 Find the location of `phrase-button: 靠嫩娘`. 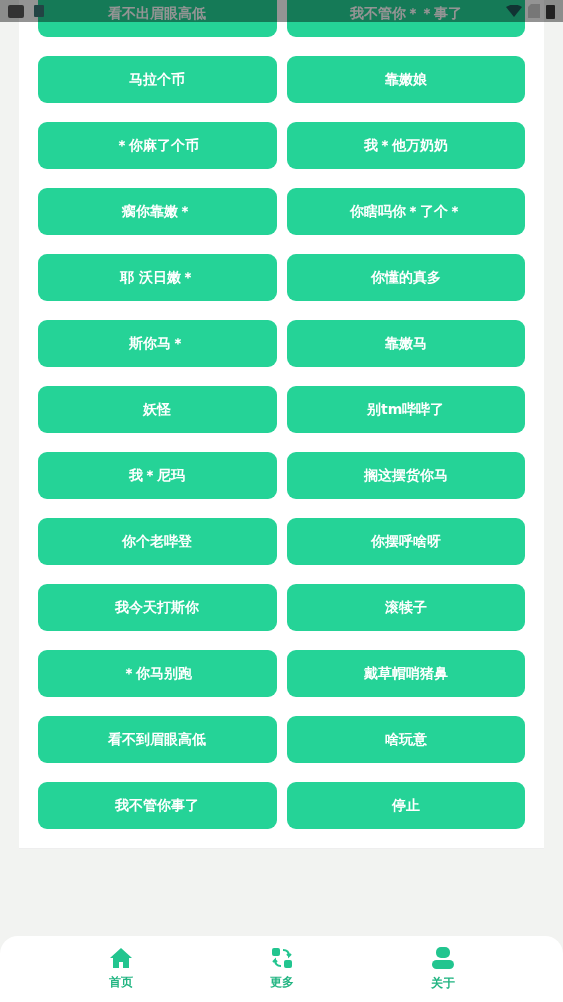

phrase-button: 靠嫩娘 is located at coordinates (405, 79).